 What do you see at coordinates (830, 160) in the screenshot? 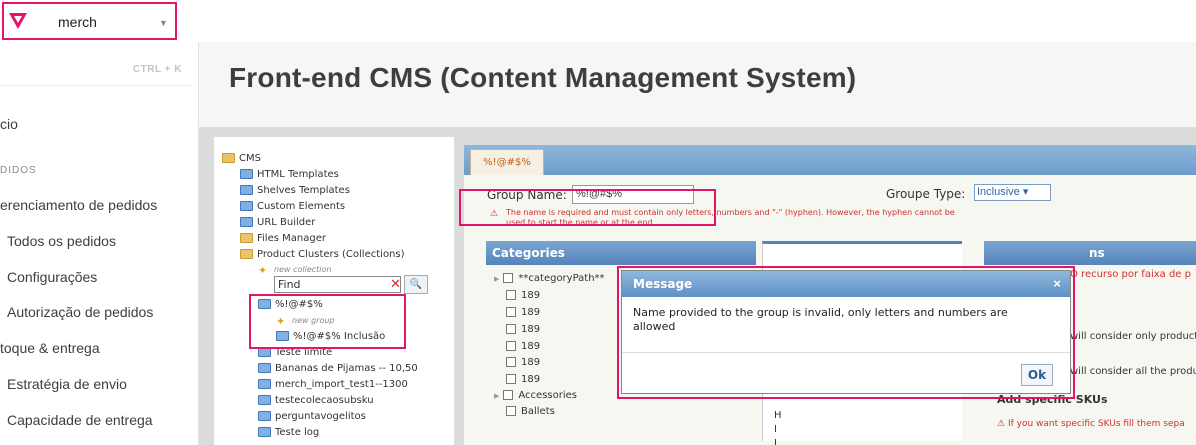
I see `tab-strip: %!@#$%` at bounding box center [830, 160].